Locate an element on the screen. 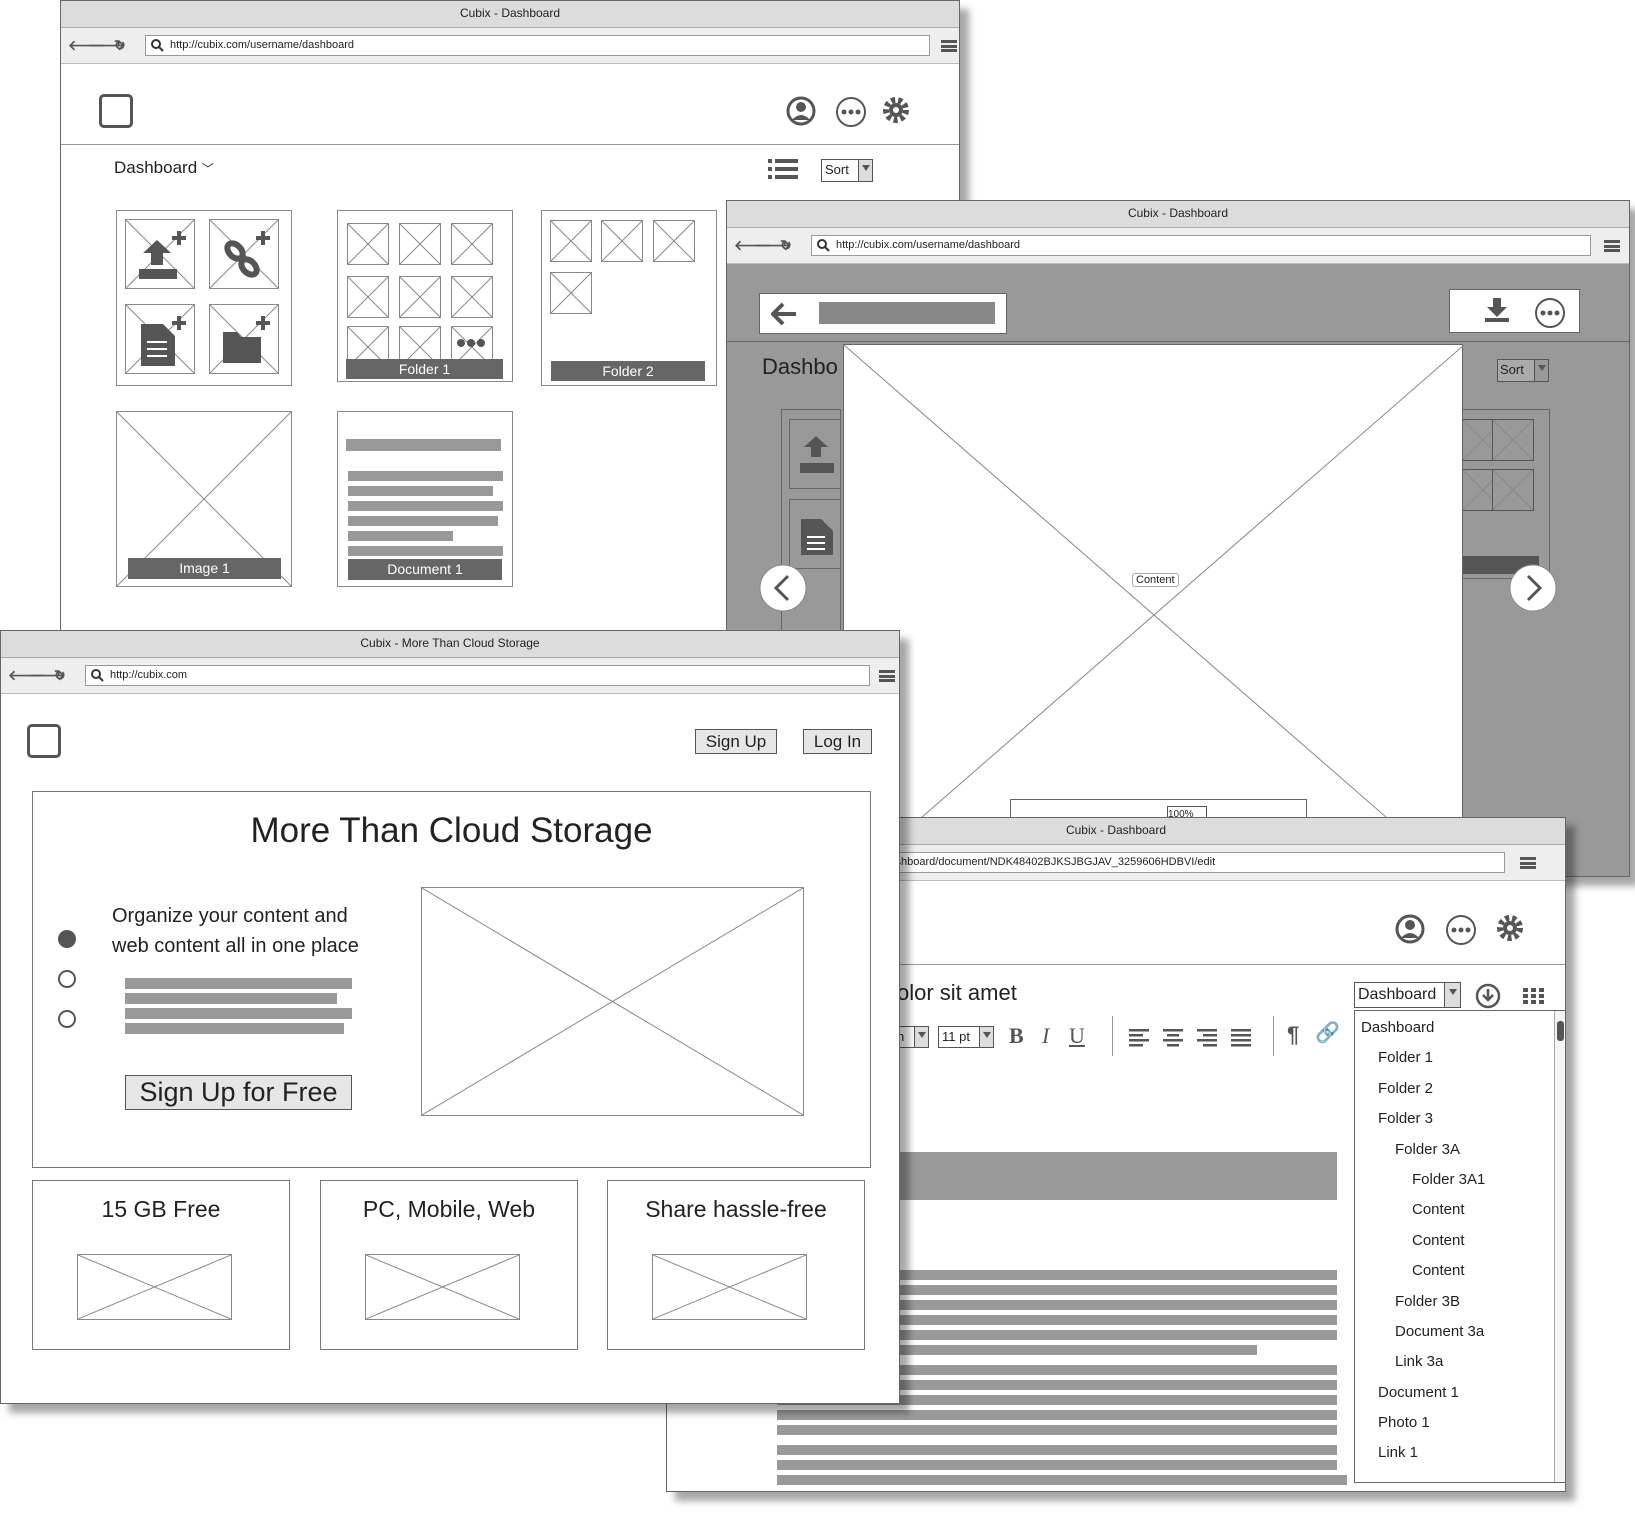 This screenshot has width=1635, height=1513. align-left-icon is located at coordinates (1140, 1039).